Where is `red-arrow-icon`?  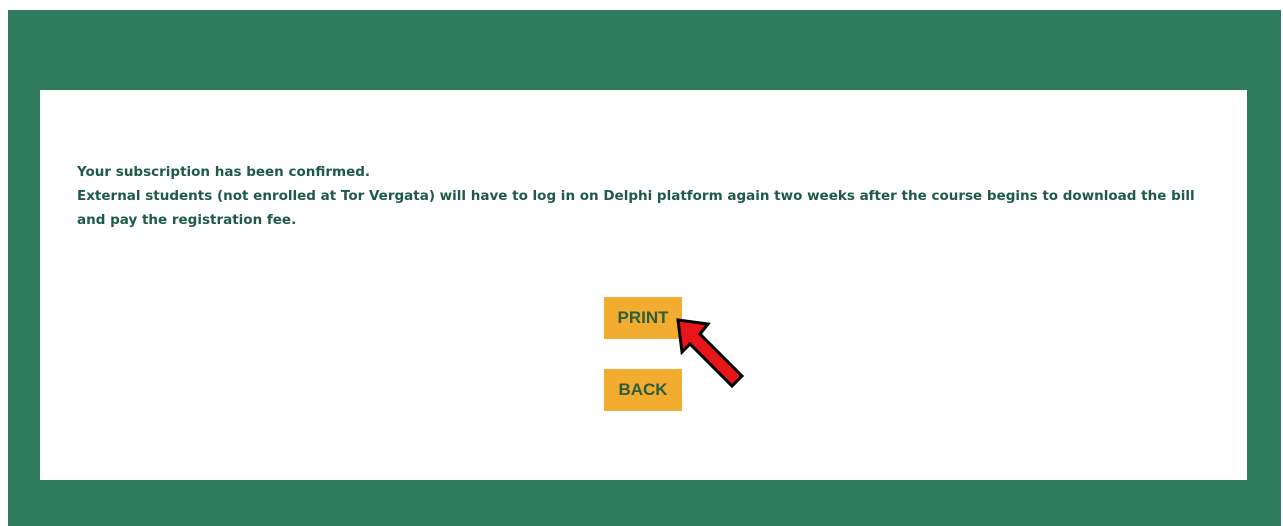
red-arrow-icon is located at coordinates (710, 353).